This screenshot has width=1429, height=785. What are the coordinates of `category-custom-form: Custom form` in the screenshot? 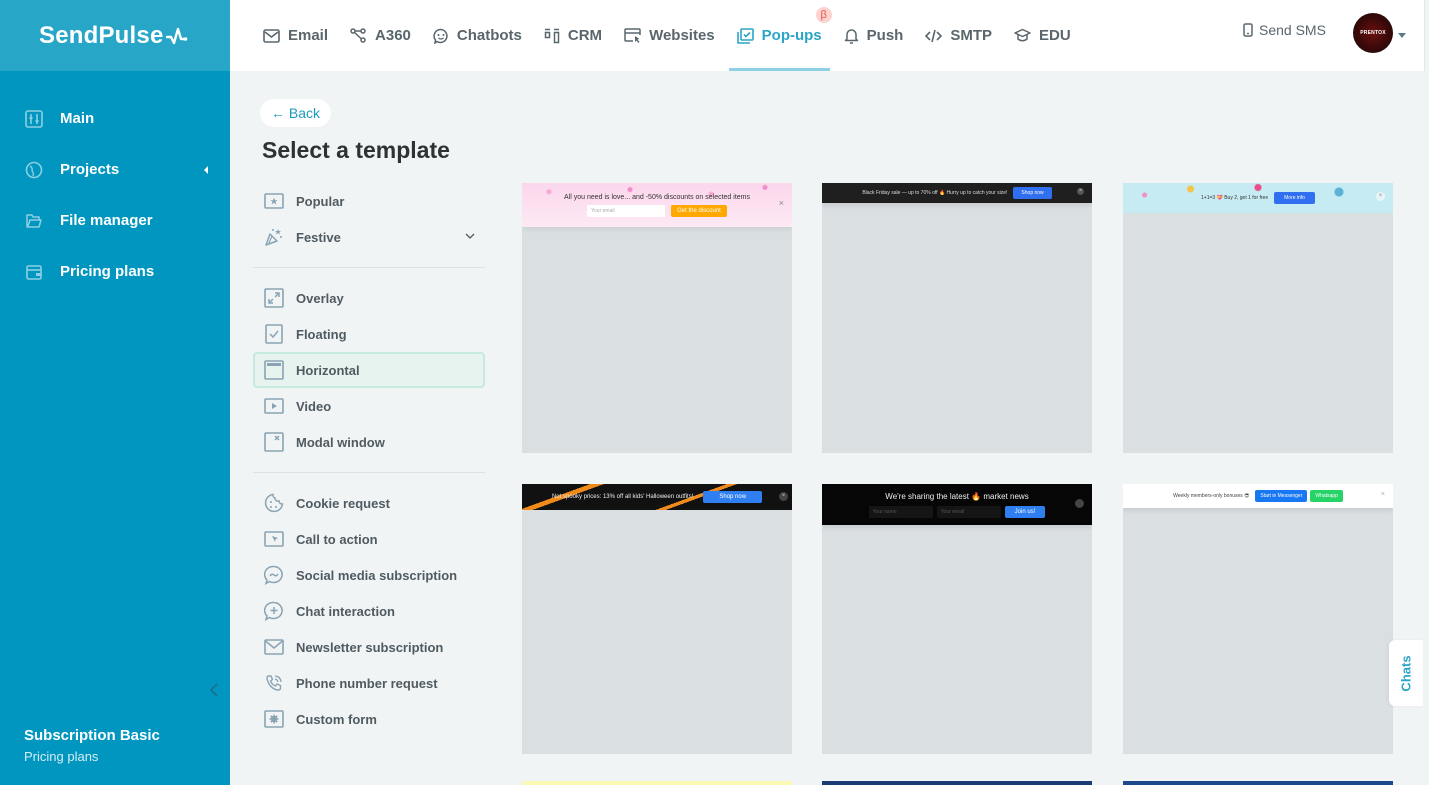 It's located at (369, 719).